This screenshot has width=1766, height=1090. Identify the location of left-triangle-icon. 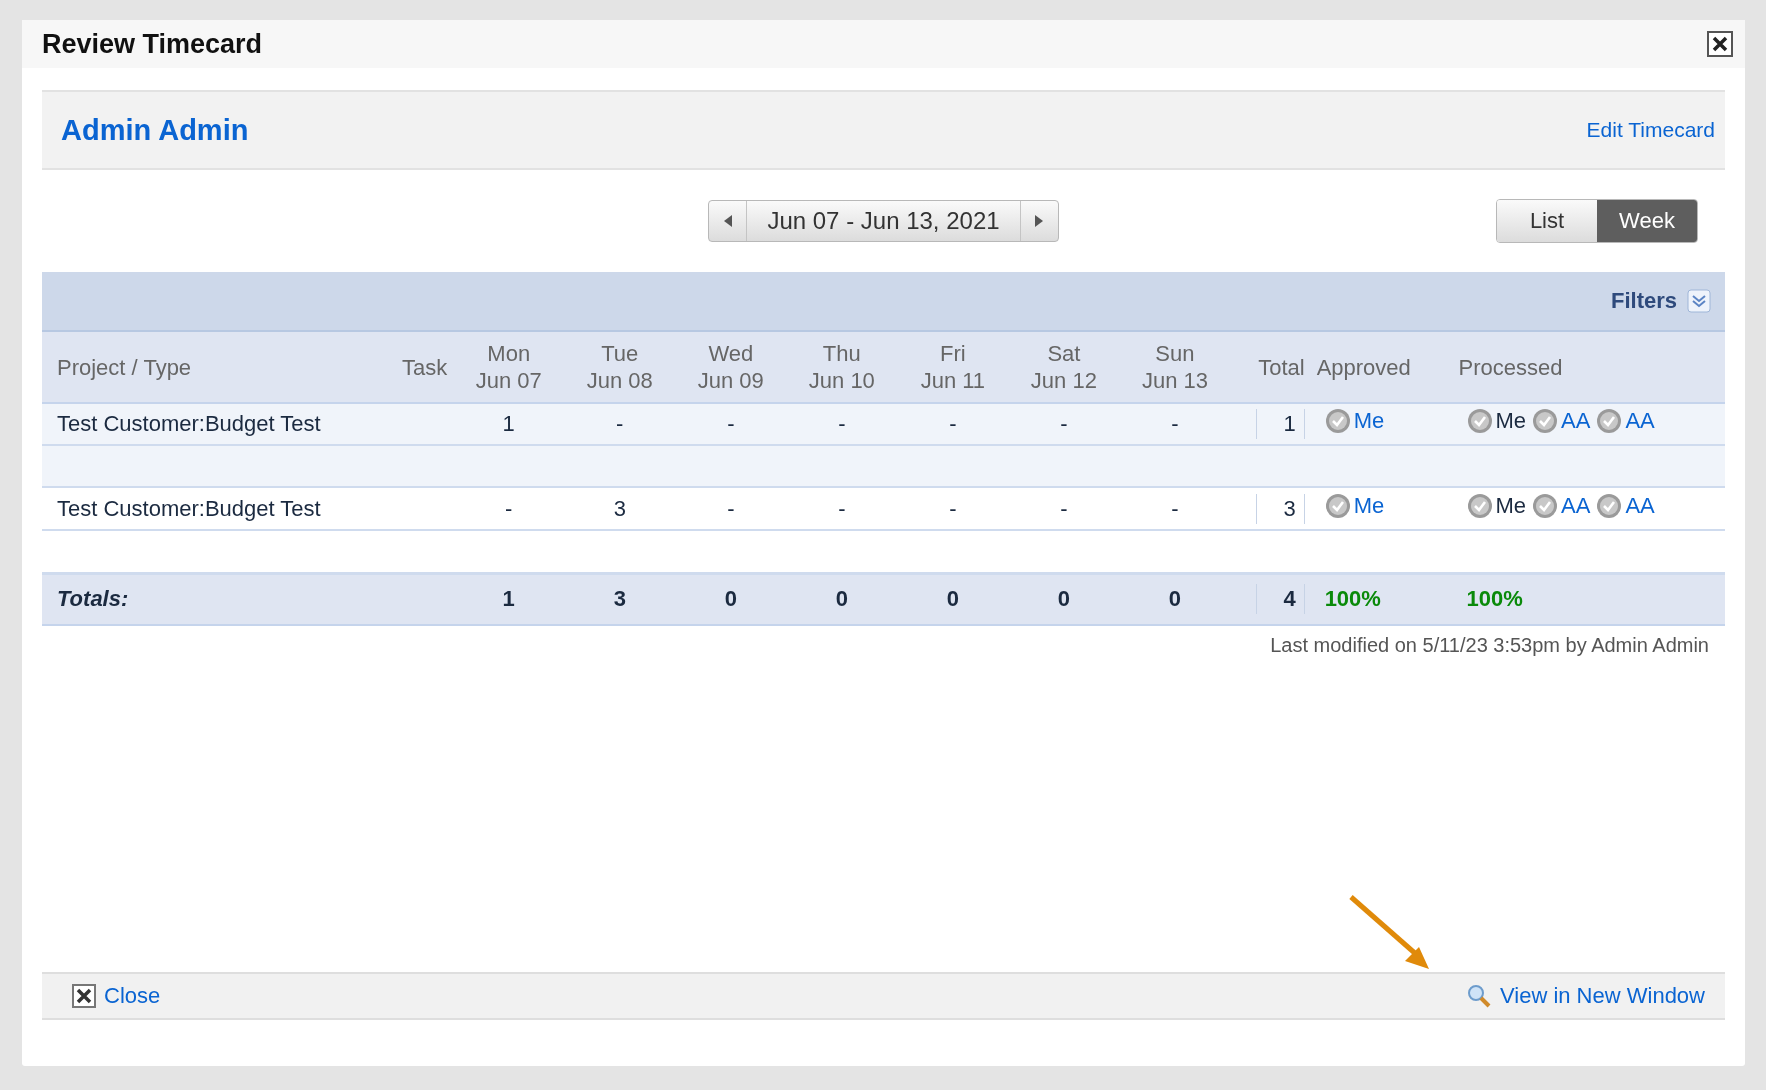
(727, 221).